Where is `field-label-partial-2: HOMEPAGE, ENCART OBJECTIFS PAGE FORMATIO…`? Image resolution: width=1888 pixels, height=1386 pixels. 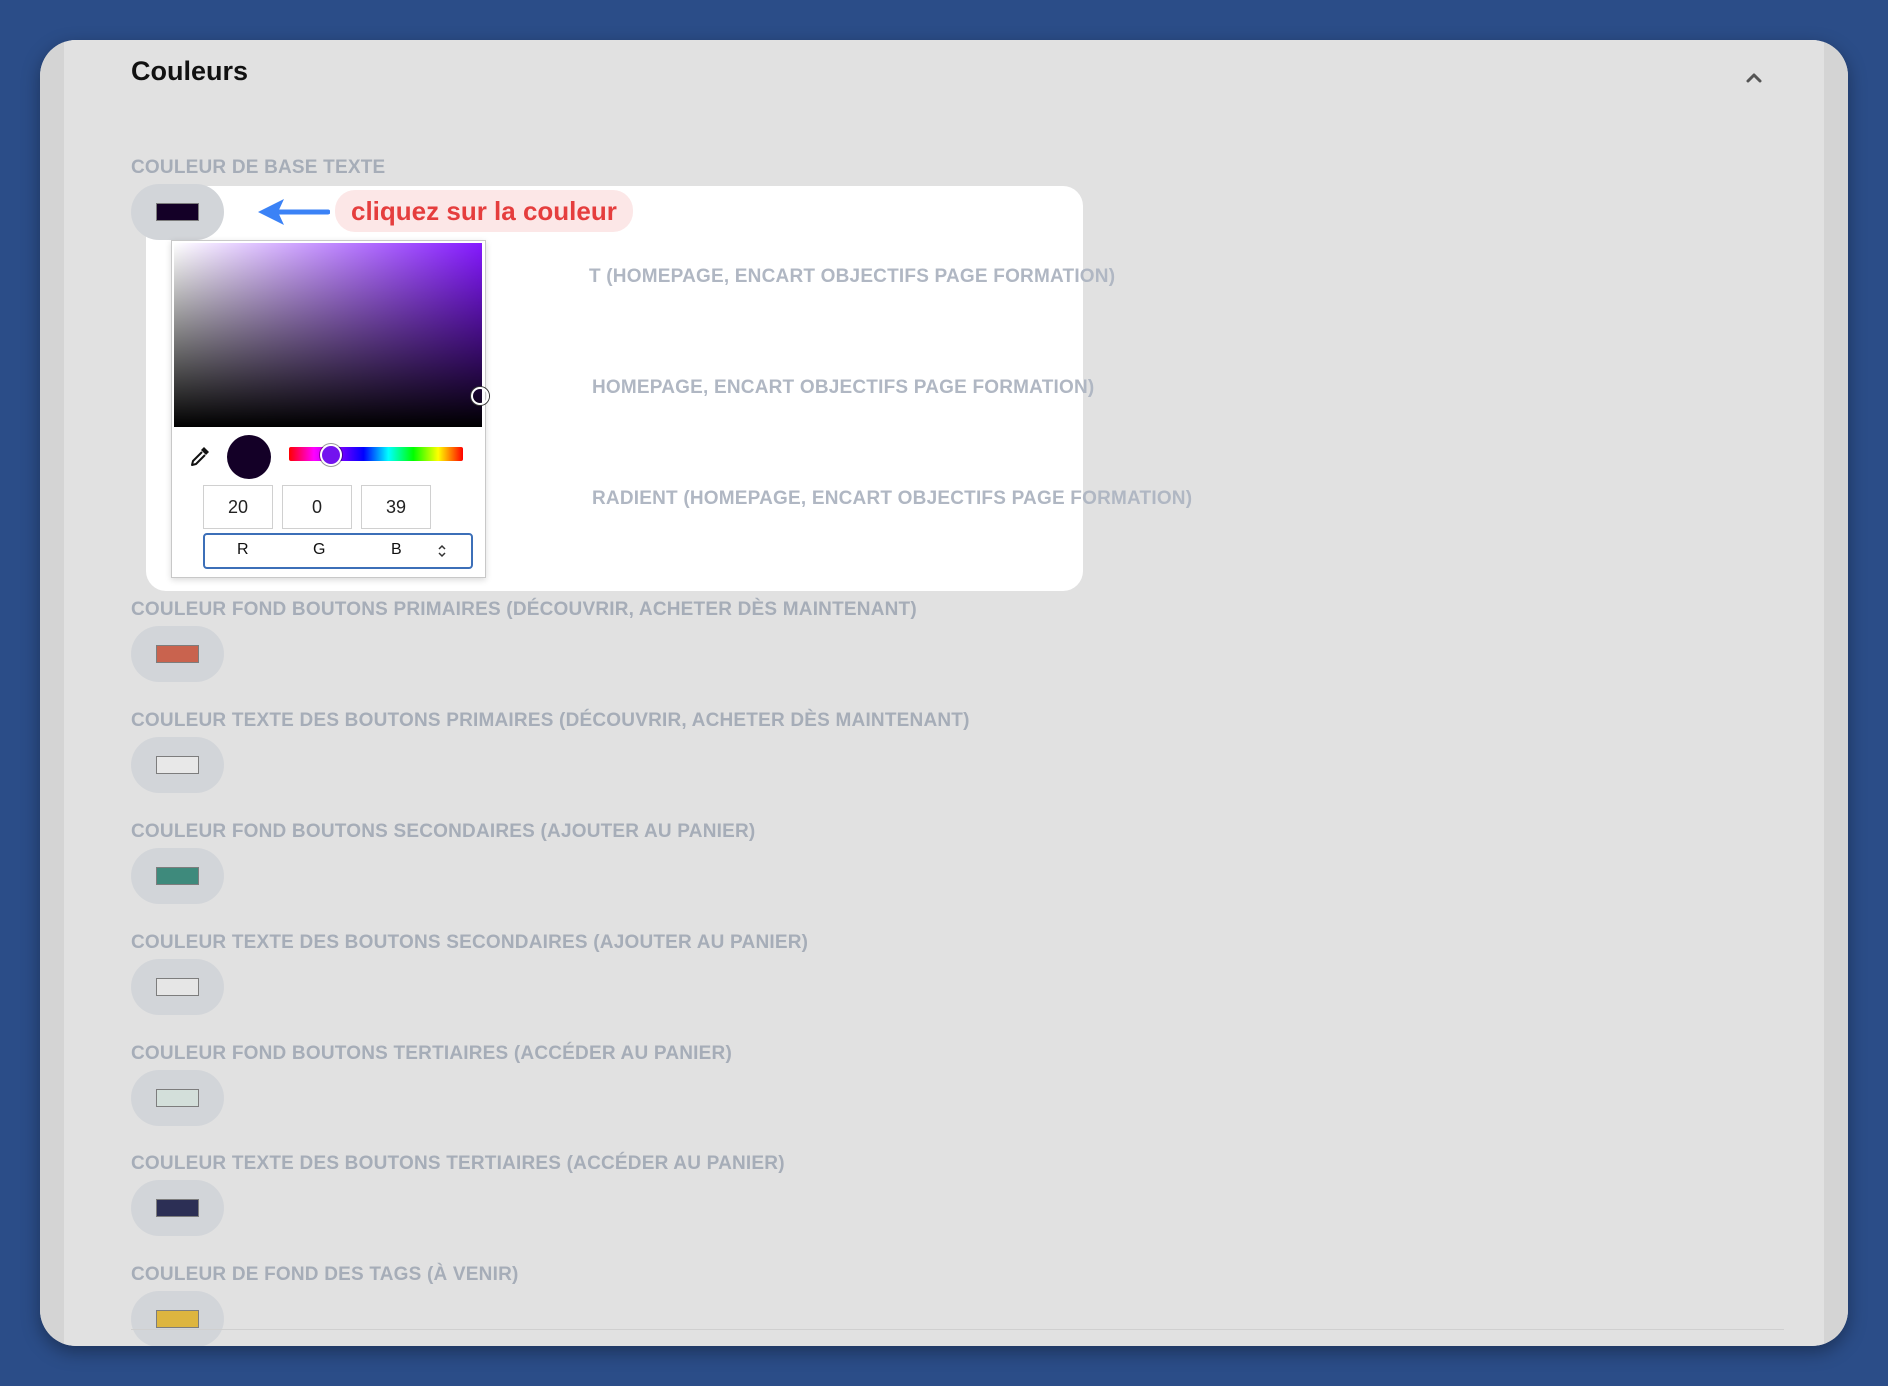 field-label-partial-2: HOMEPAGE, ENCART OBJECTIFS PAGE FORMATIO… is located at coordinates (843, 387).